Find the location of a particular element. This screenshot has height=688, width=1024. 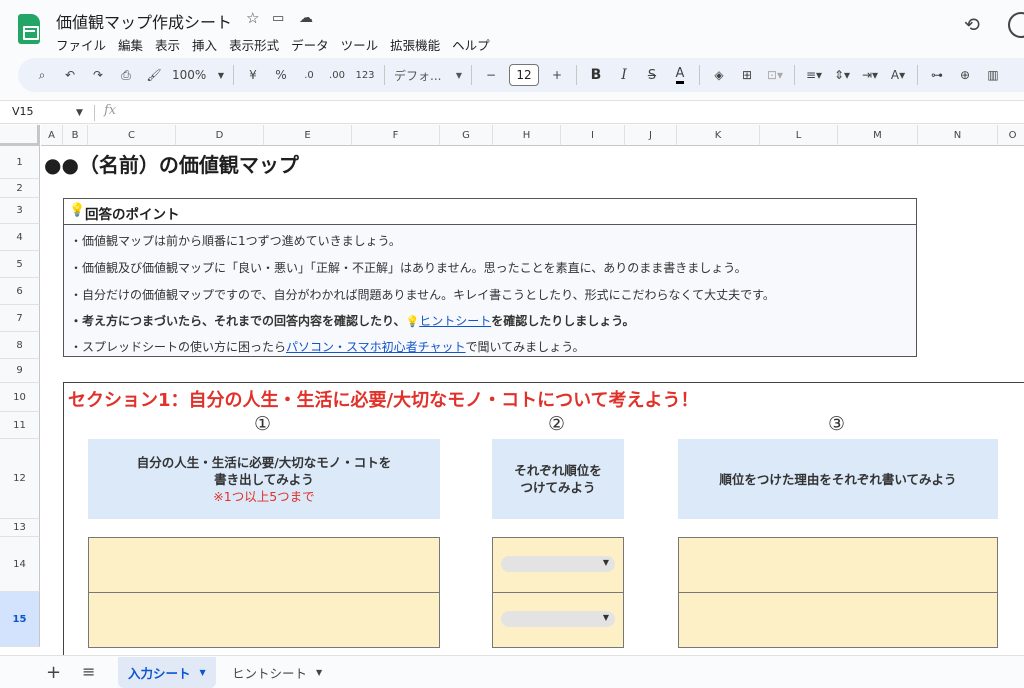

menu-format: 表示形式 is located at coordinates (254, 44).